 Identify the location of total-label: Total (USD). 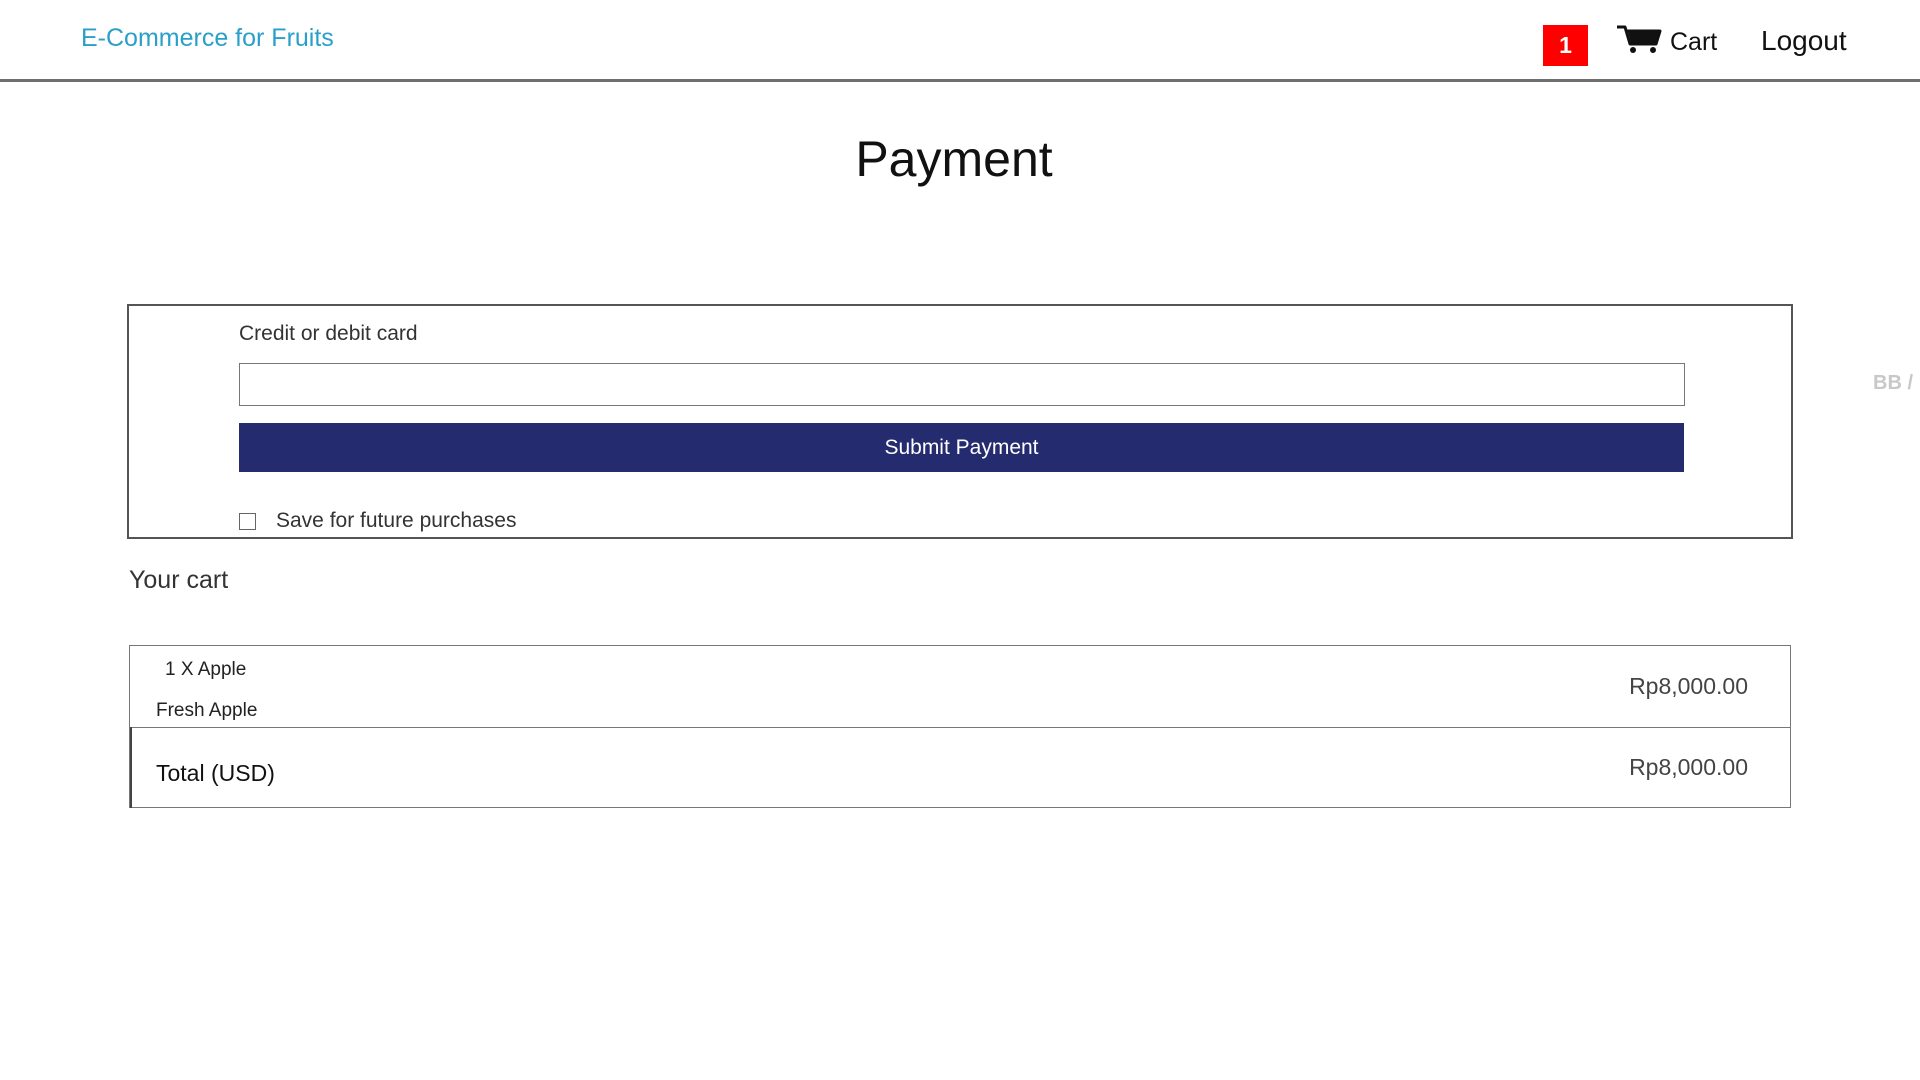
(215, 773).